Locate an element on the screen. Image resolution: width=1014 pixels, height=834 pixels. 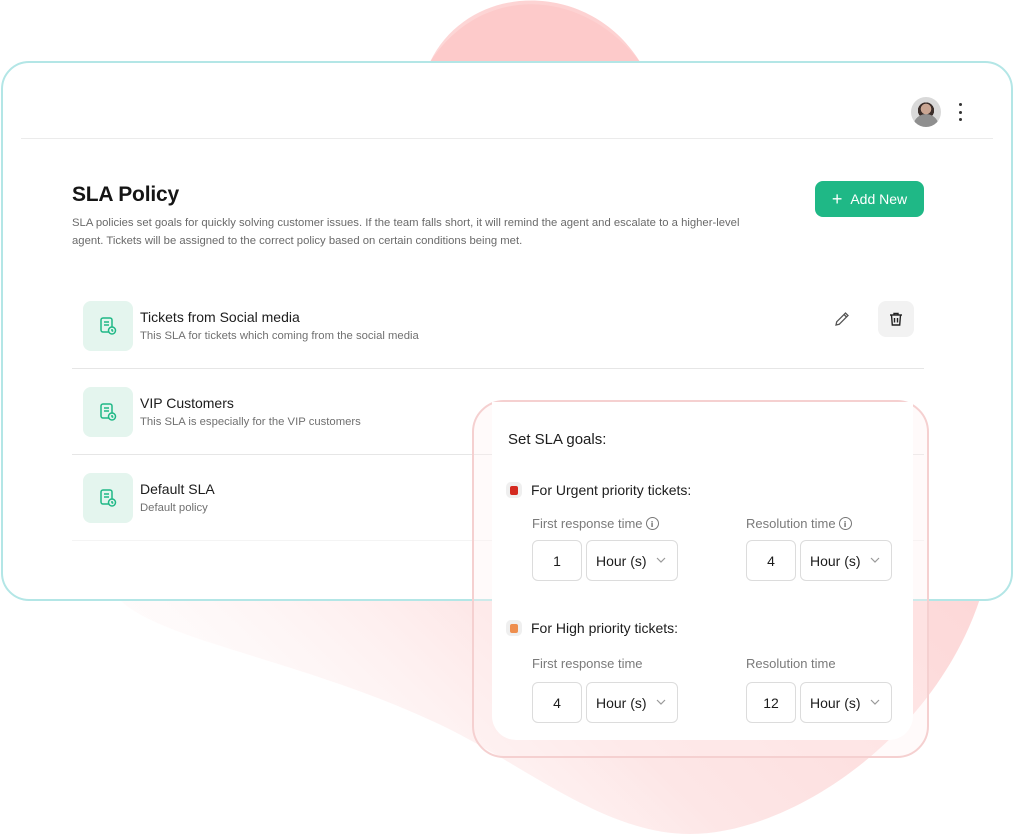
policy-name: Default SLA is located at coordinates (177, 489).